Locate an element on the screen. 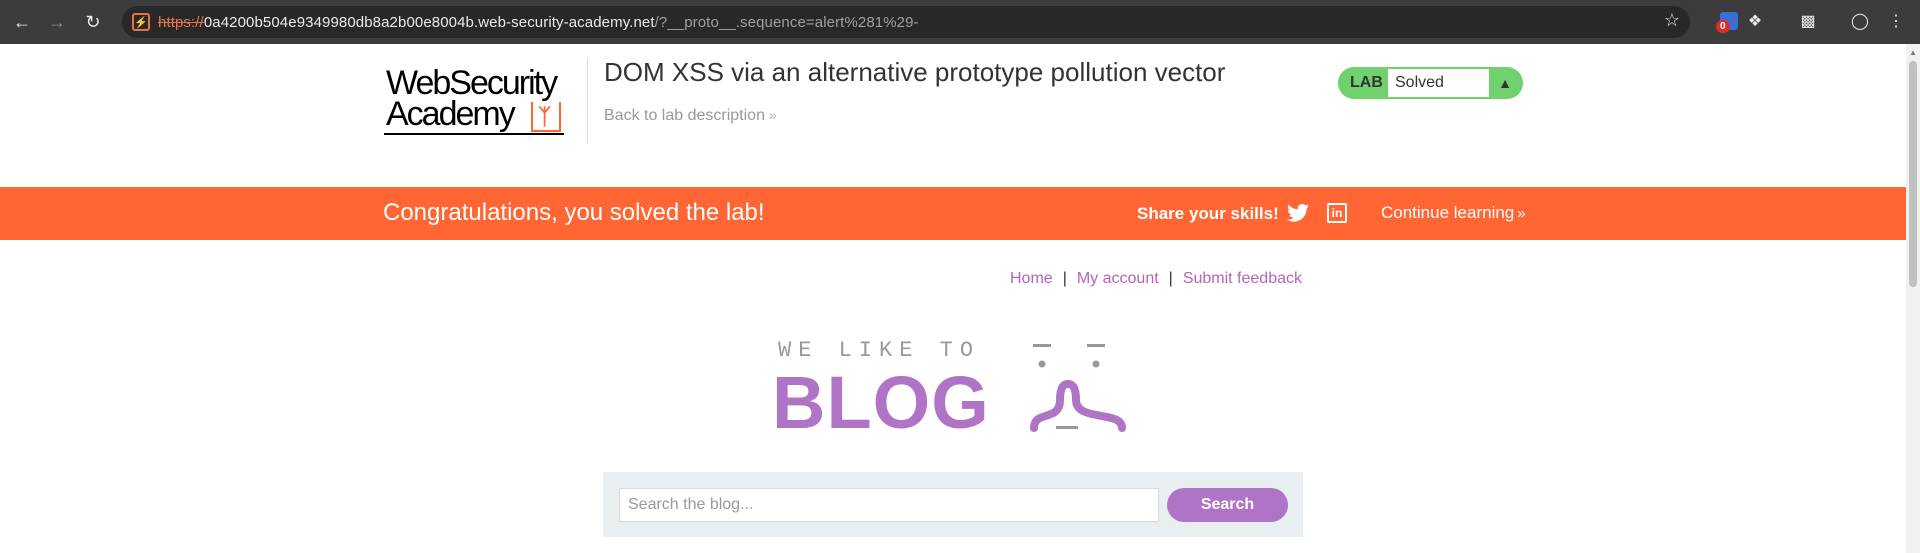 The width and height of the screenshot is (1920, 553). bookmark-star-icon: ☆ is located at coordinates (1672, 20).